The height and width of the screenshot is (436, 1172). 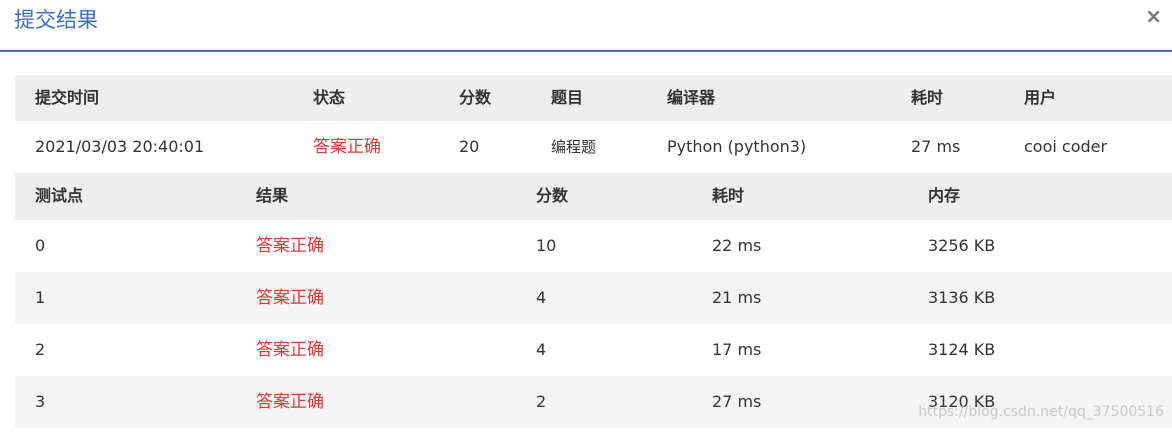 I want to click on case-time: 22 ms, so click(x=737, y=245).